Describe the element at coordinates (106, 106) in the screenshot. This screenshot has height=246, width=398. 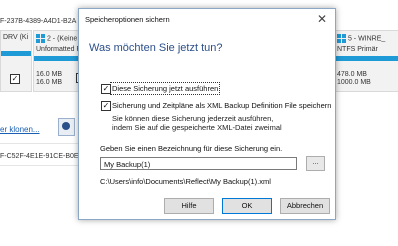
I see `save-xml-checkbox: ✓` at that location.